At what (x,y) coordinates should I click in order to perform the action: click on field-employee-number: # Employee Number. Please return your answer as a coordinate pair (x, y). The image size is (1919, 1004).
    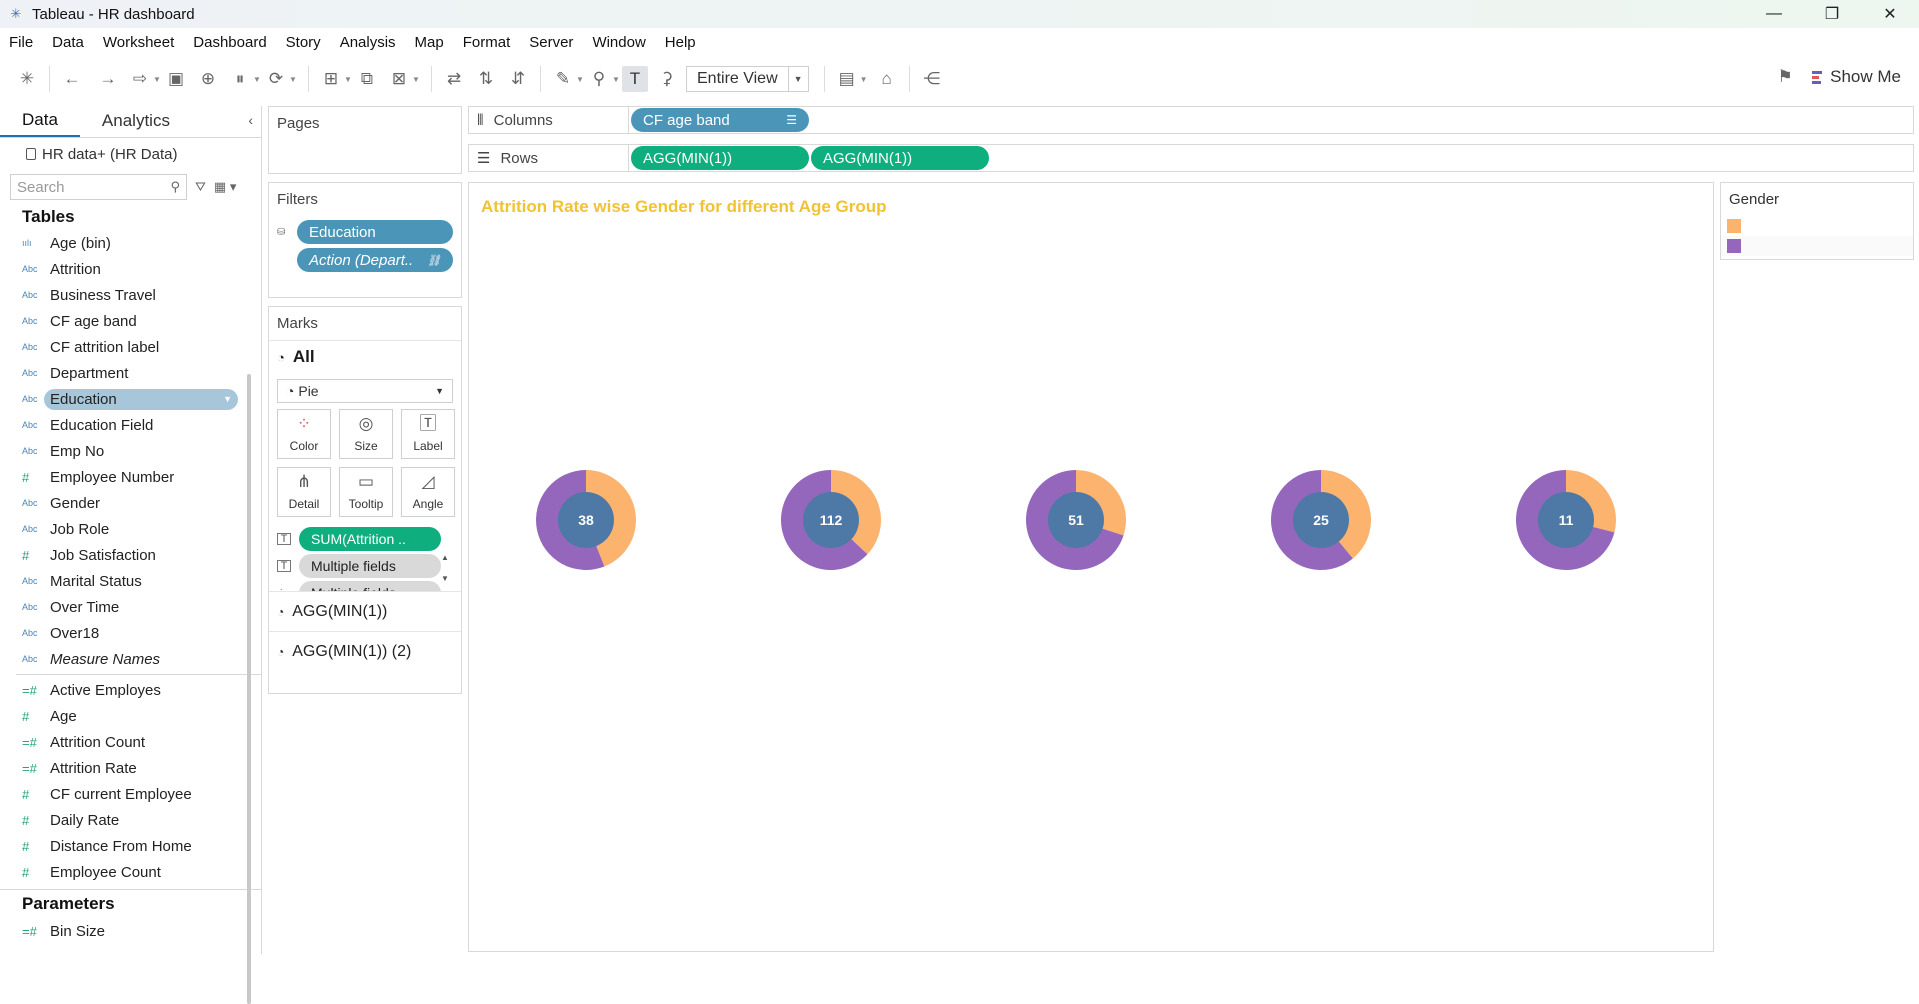
    Looking at the image, I should click on (130, 477).